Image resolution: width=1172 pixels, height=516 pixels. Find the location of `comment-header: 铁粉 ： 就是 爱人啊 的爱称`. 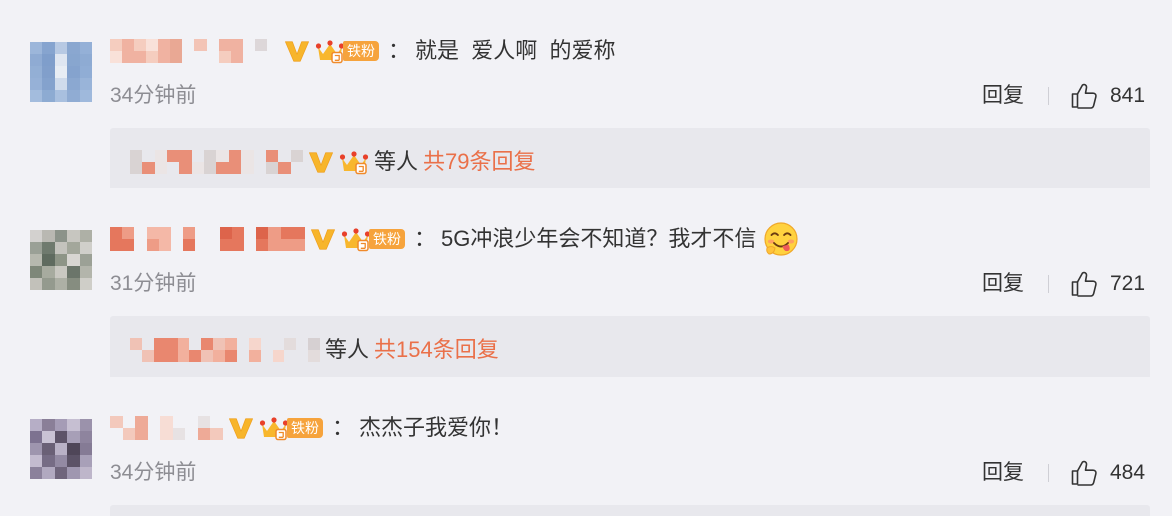

comment-header: 铁粉 ： 就是 爱人啊 的爱称 is located at coordinates (362, 51).